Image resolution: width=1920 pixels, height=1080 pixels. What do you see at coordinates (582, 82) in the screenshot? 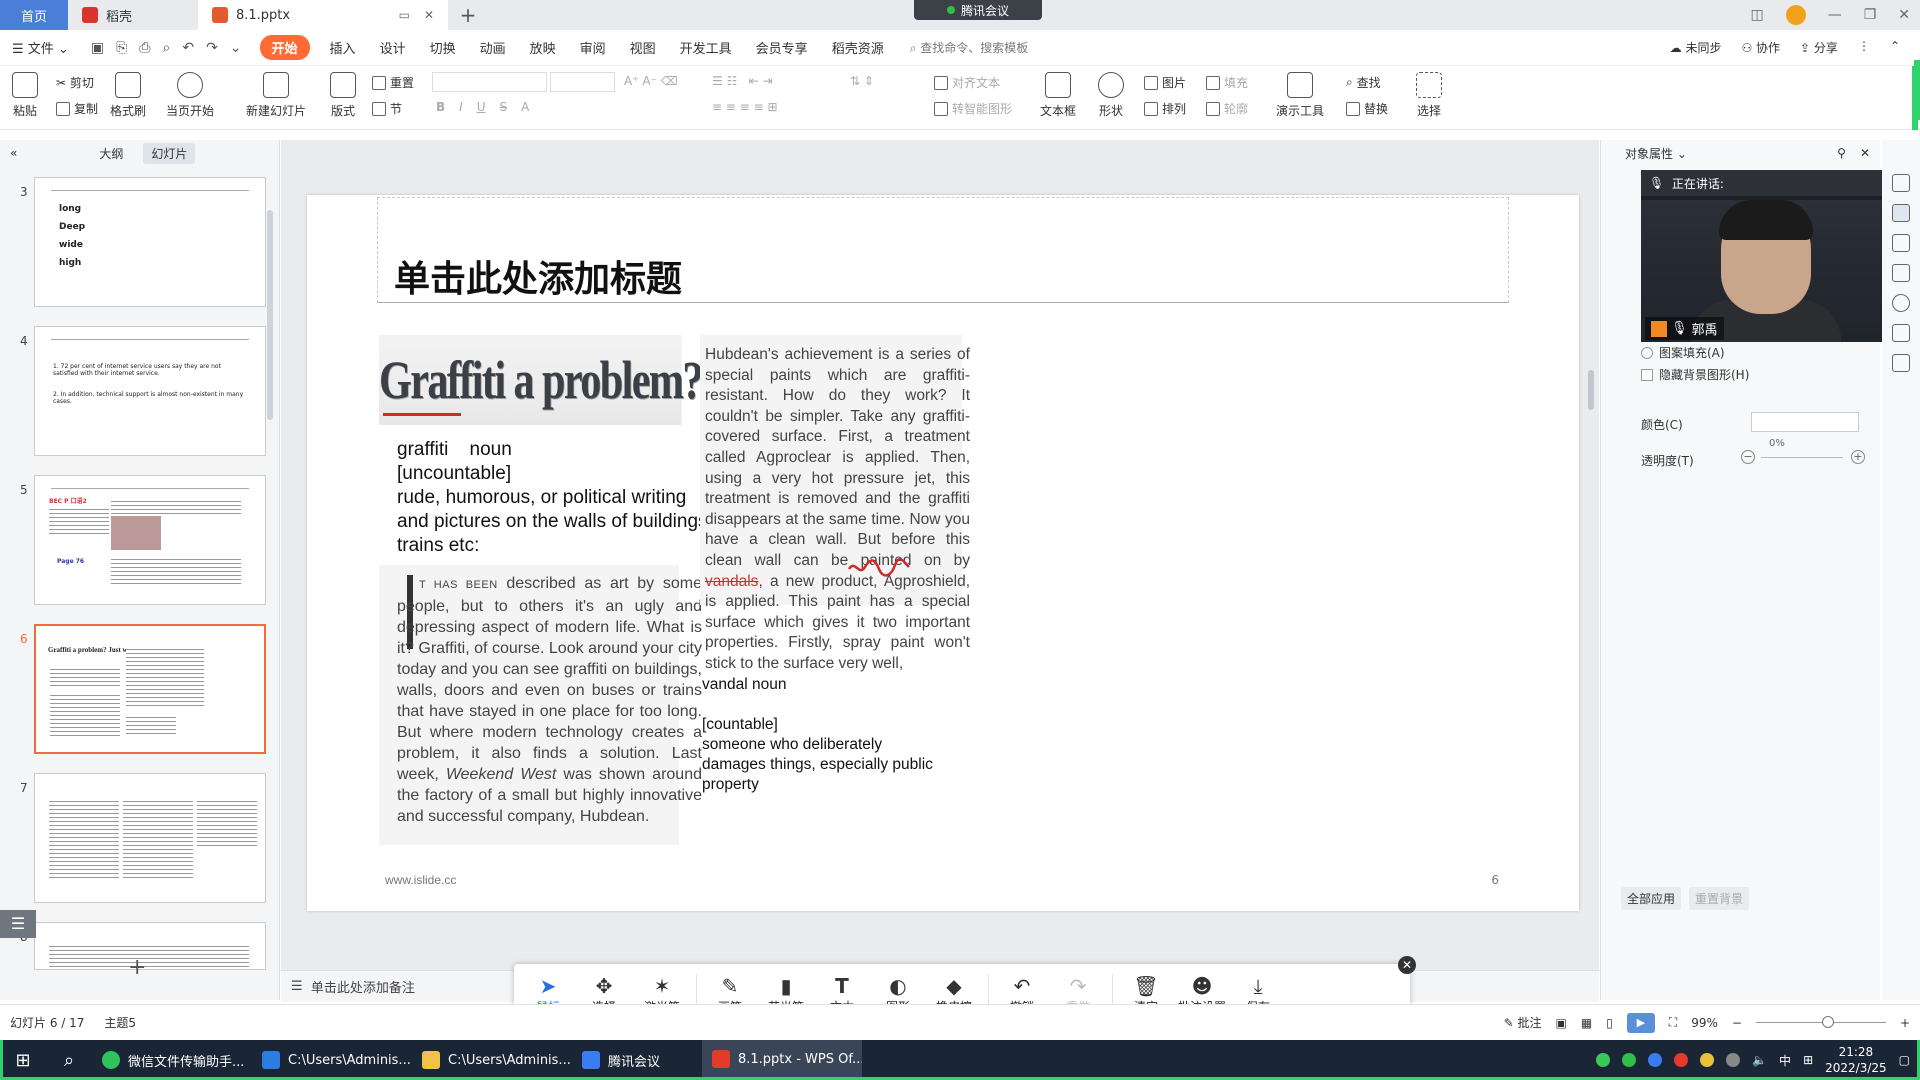
I see `font-size-select` at bounding box center [582, 82].